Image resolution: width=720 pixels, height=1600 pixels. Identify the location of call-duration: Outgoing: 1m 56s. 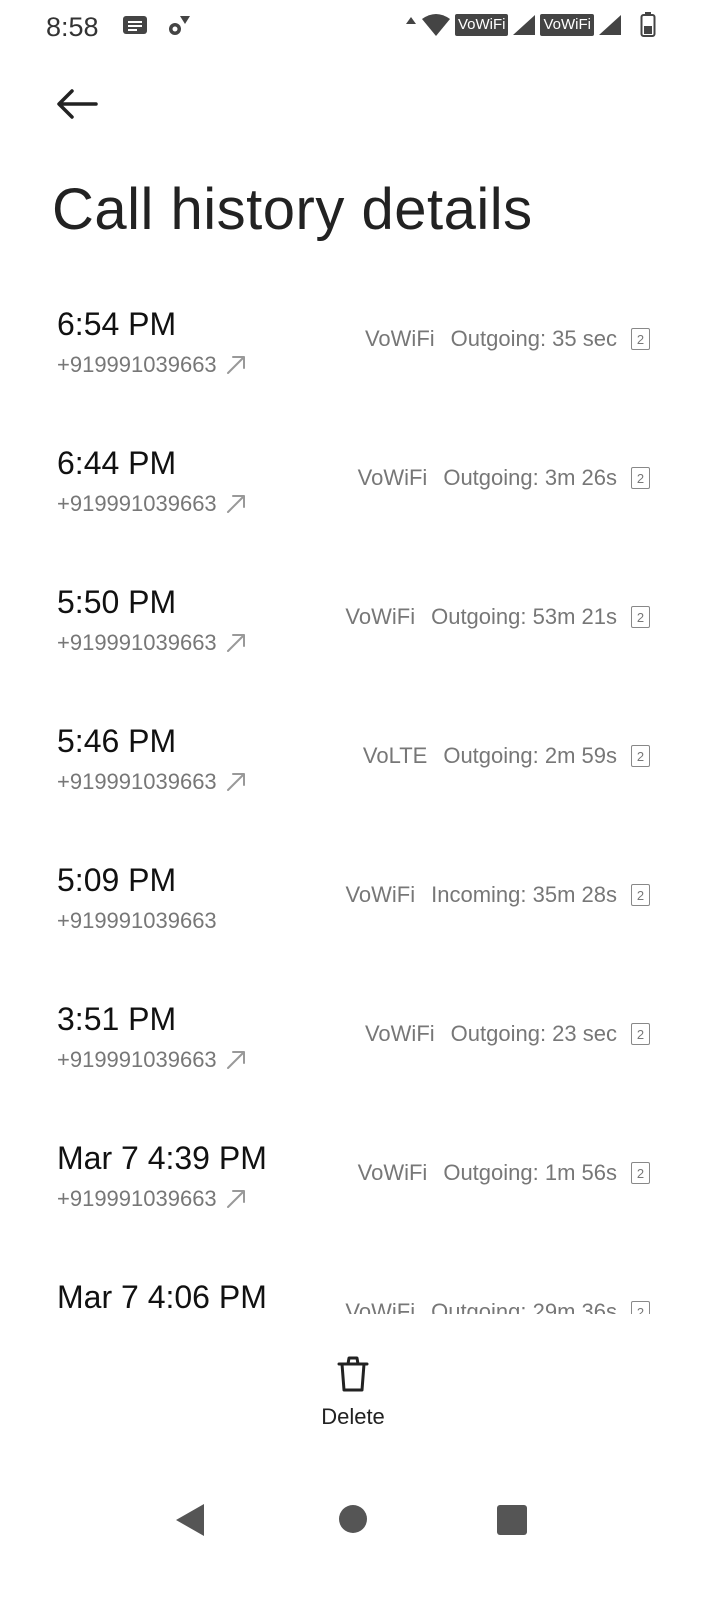
(530, 1172).